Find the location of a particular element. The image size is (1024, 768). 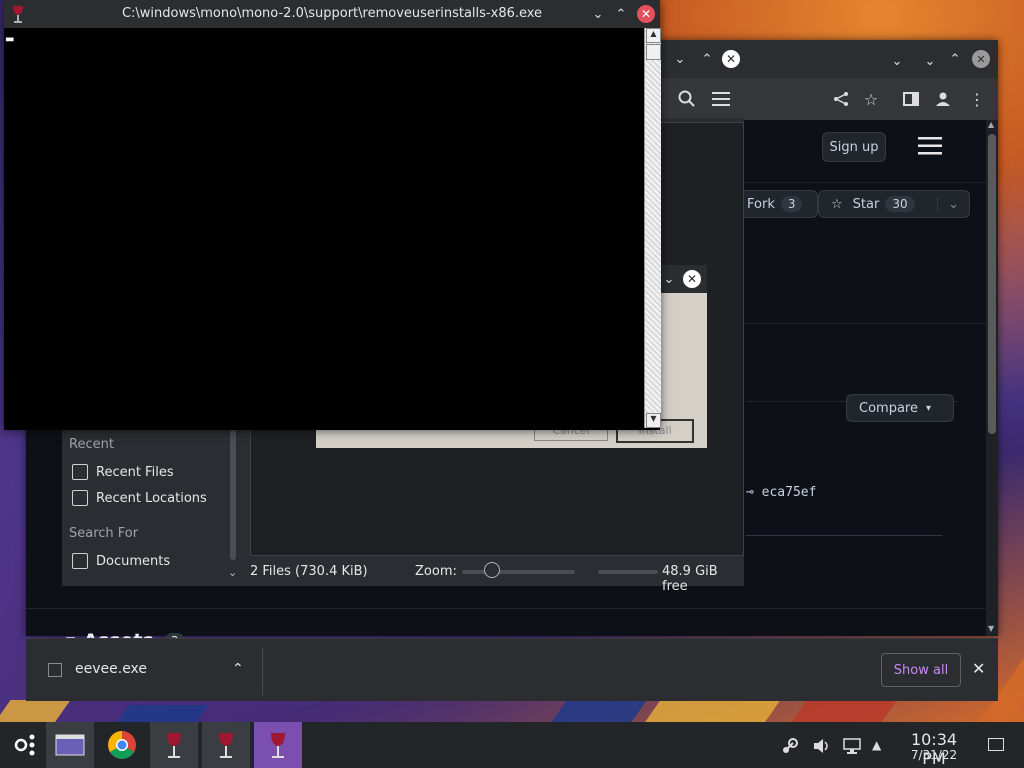

star-dropdown-icon: ⌄ is located at coordinates (953, 204).